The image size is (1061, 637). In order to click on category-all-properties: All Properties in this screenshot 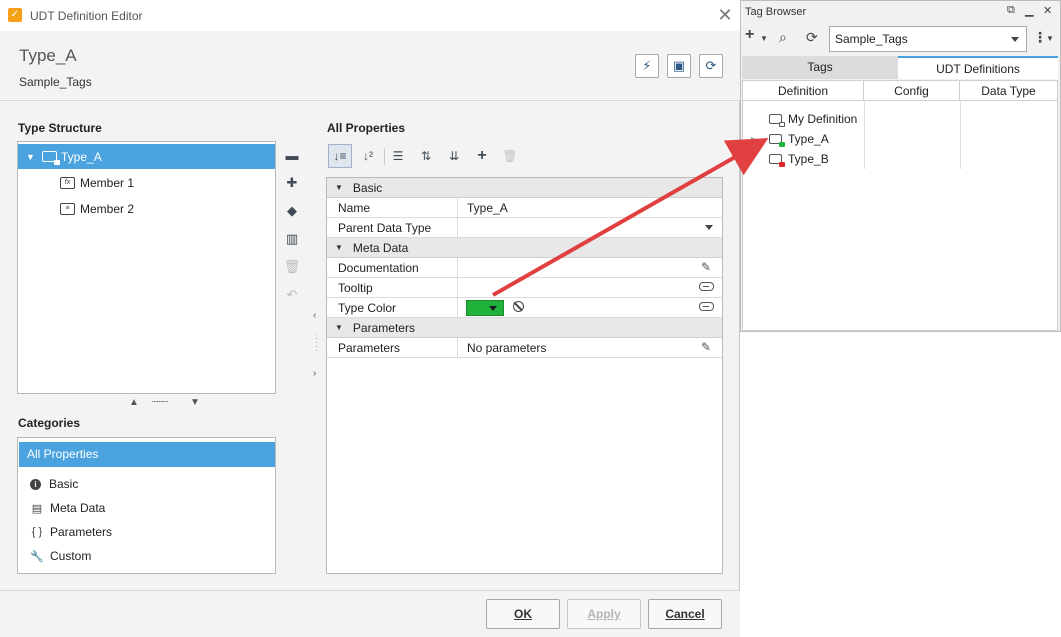, I will do `click(147, 454)`.